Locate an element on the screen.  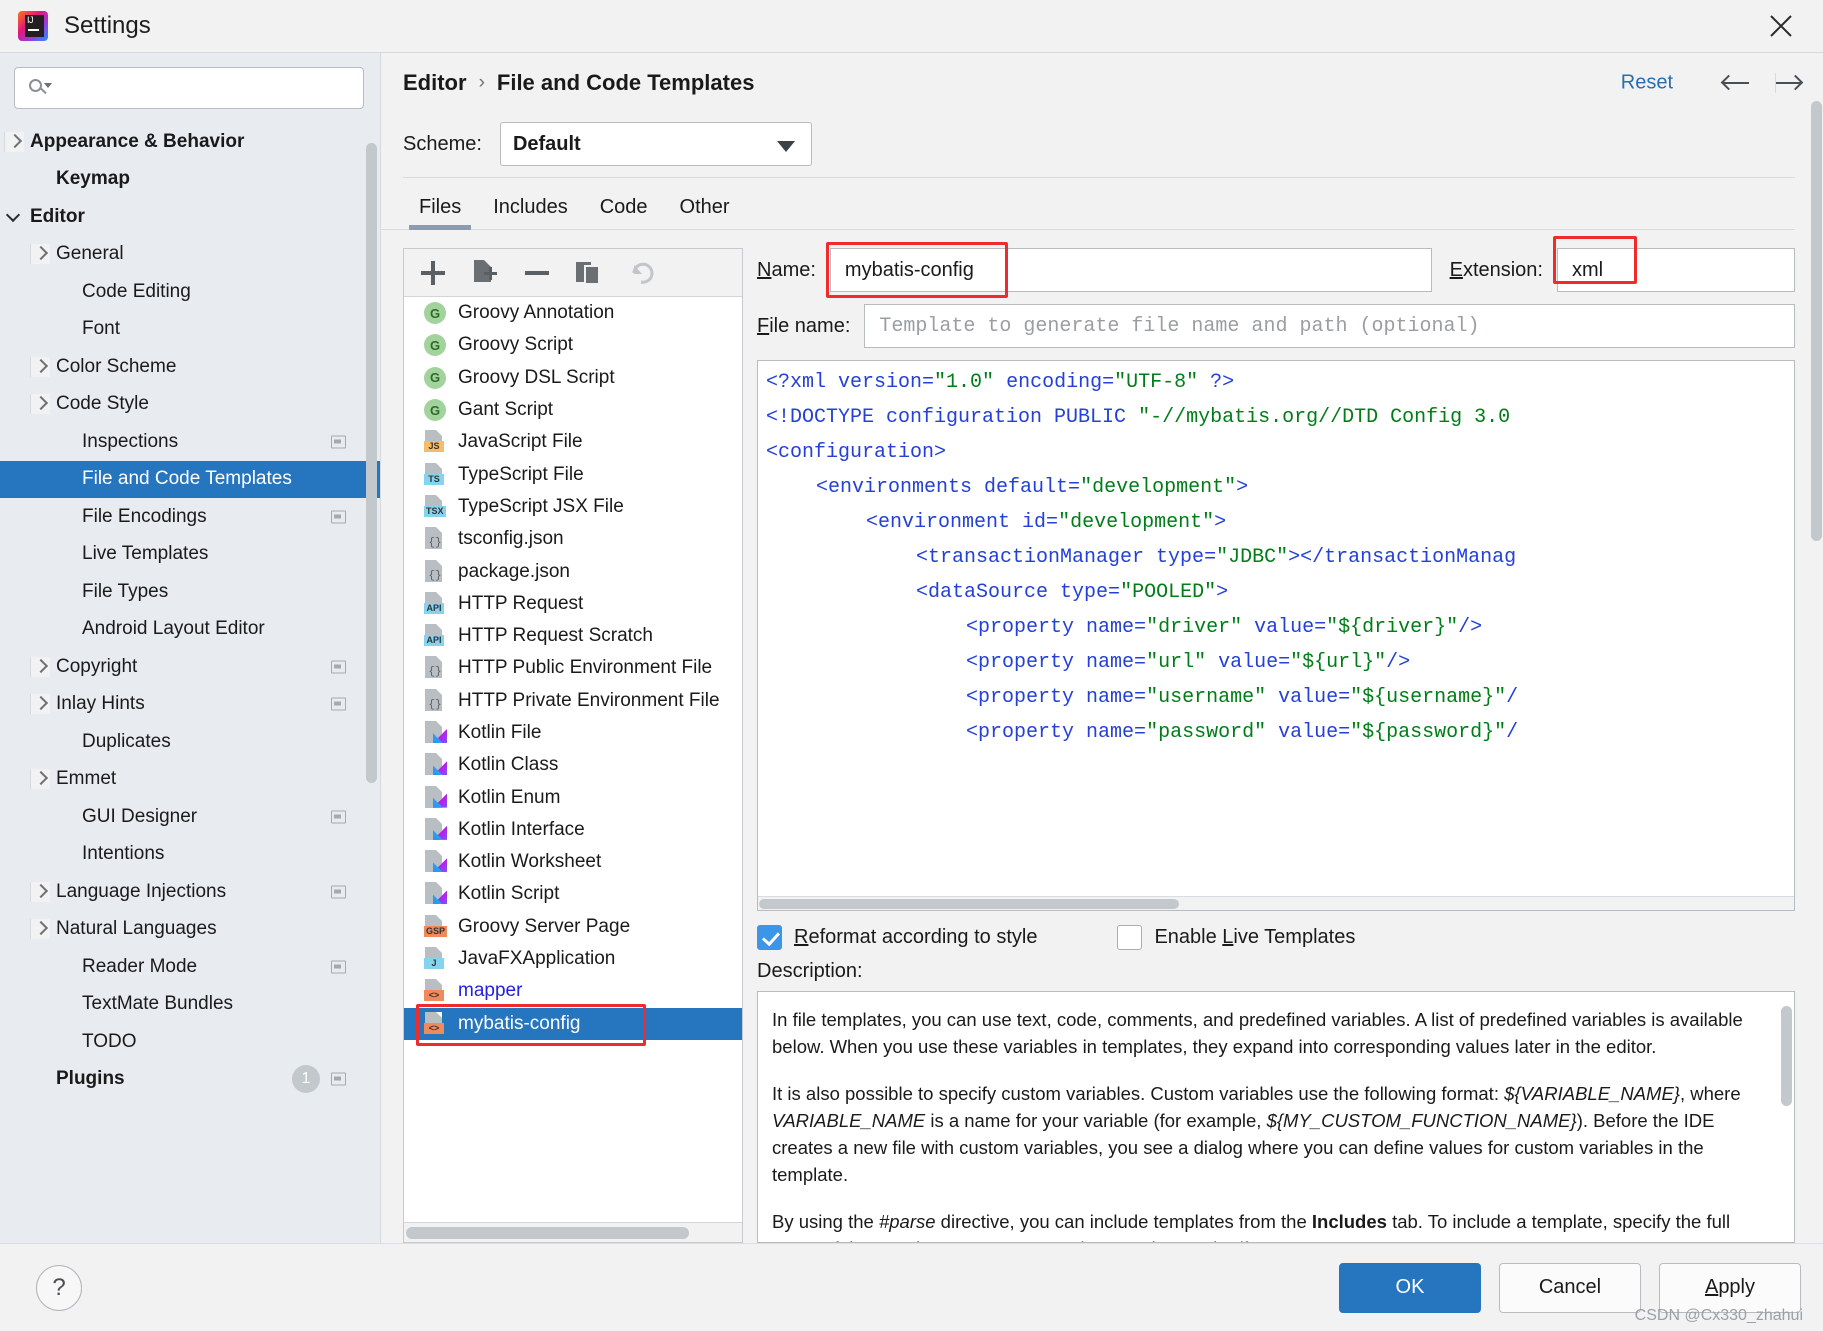
list-item: {} HTTP Private Environment File is located at coordinates (573, 701).